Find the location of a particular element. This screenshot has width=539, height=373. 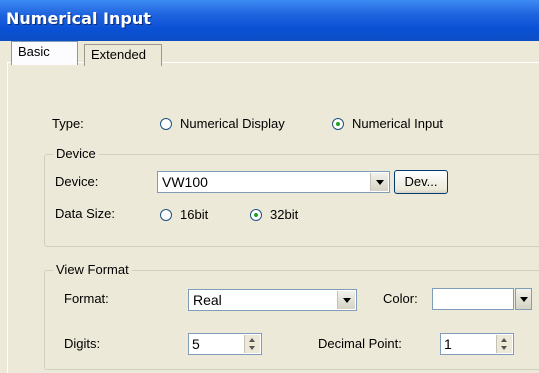

device-group-legend: Device is located at coordinates (76, 153).